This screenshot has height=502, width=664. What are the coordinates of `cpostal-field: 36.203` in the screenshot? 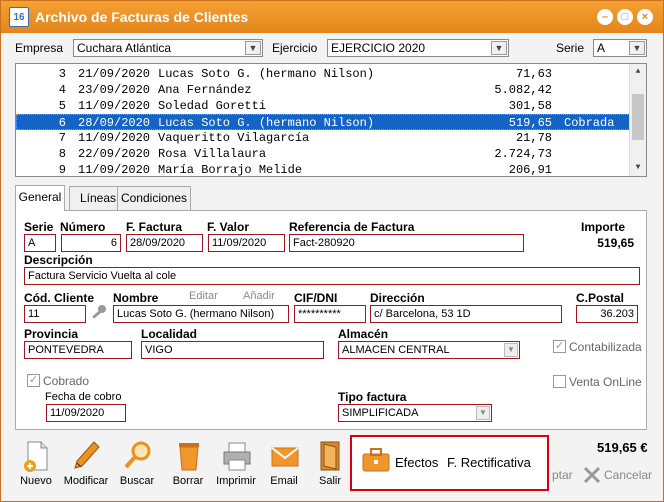 It's located at (607, 314).